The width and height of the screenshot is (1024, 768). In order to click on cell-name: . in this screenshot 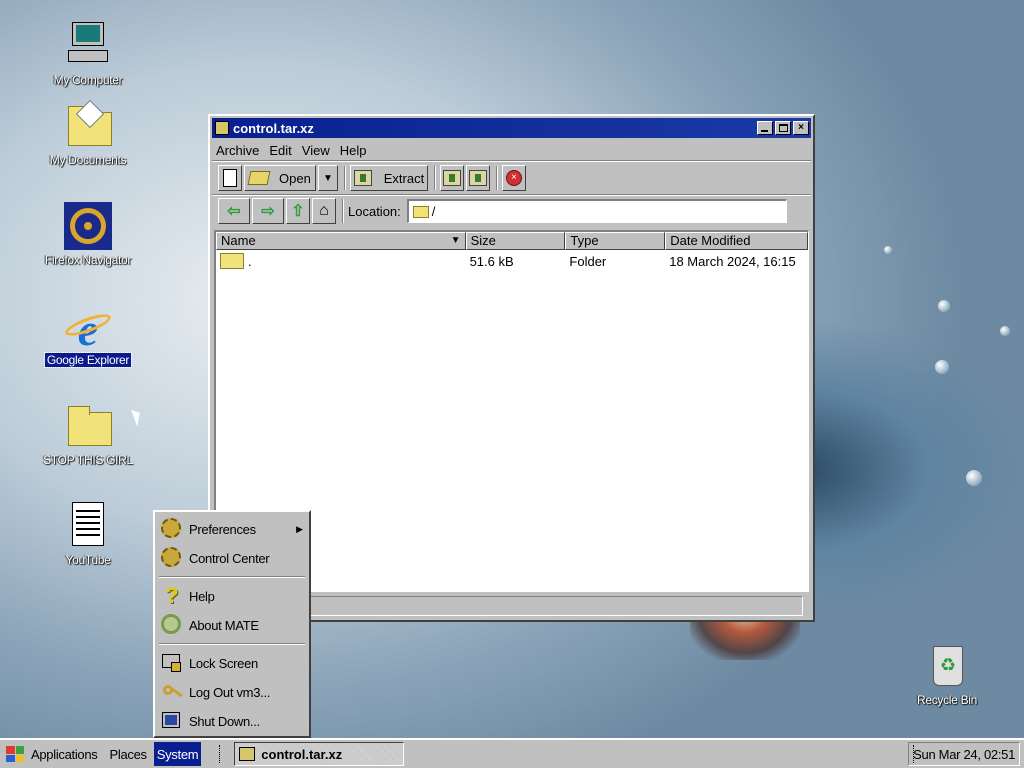, I will do `click(341, 261)`.